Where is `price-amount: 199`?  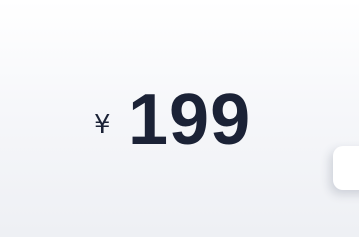
price-amount: 199 is located at coordinates (190, 120).